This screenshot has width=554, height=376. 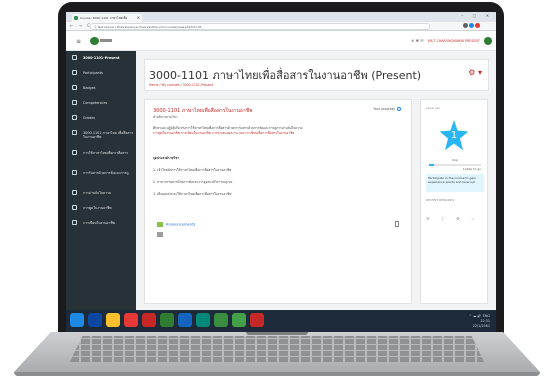 I want to click on objectives-title: จุดประสงค์รายวิชา, so click(x=166, y=158).